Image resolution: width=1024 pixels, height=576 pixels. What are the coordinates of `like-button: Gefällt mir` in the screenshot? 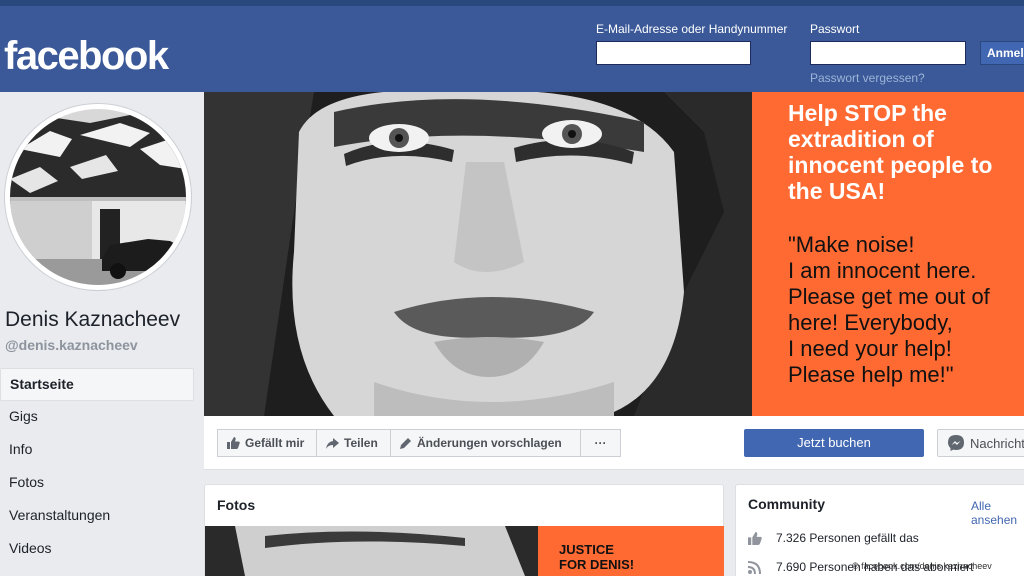 It's located at (267, 443).